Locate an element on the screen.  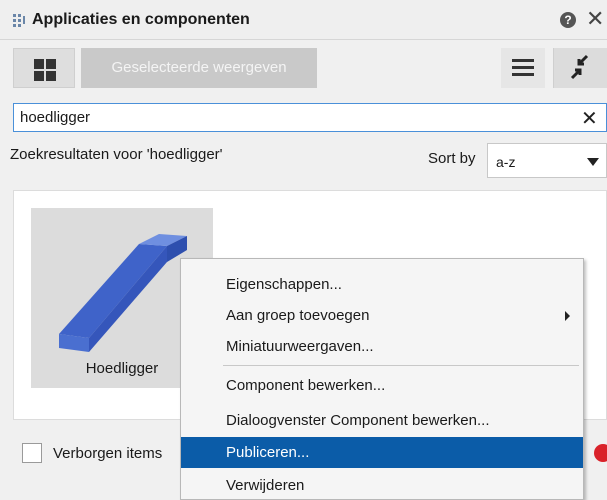
sort-order-select: a-z is located at coordinates (547, 160).